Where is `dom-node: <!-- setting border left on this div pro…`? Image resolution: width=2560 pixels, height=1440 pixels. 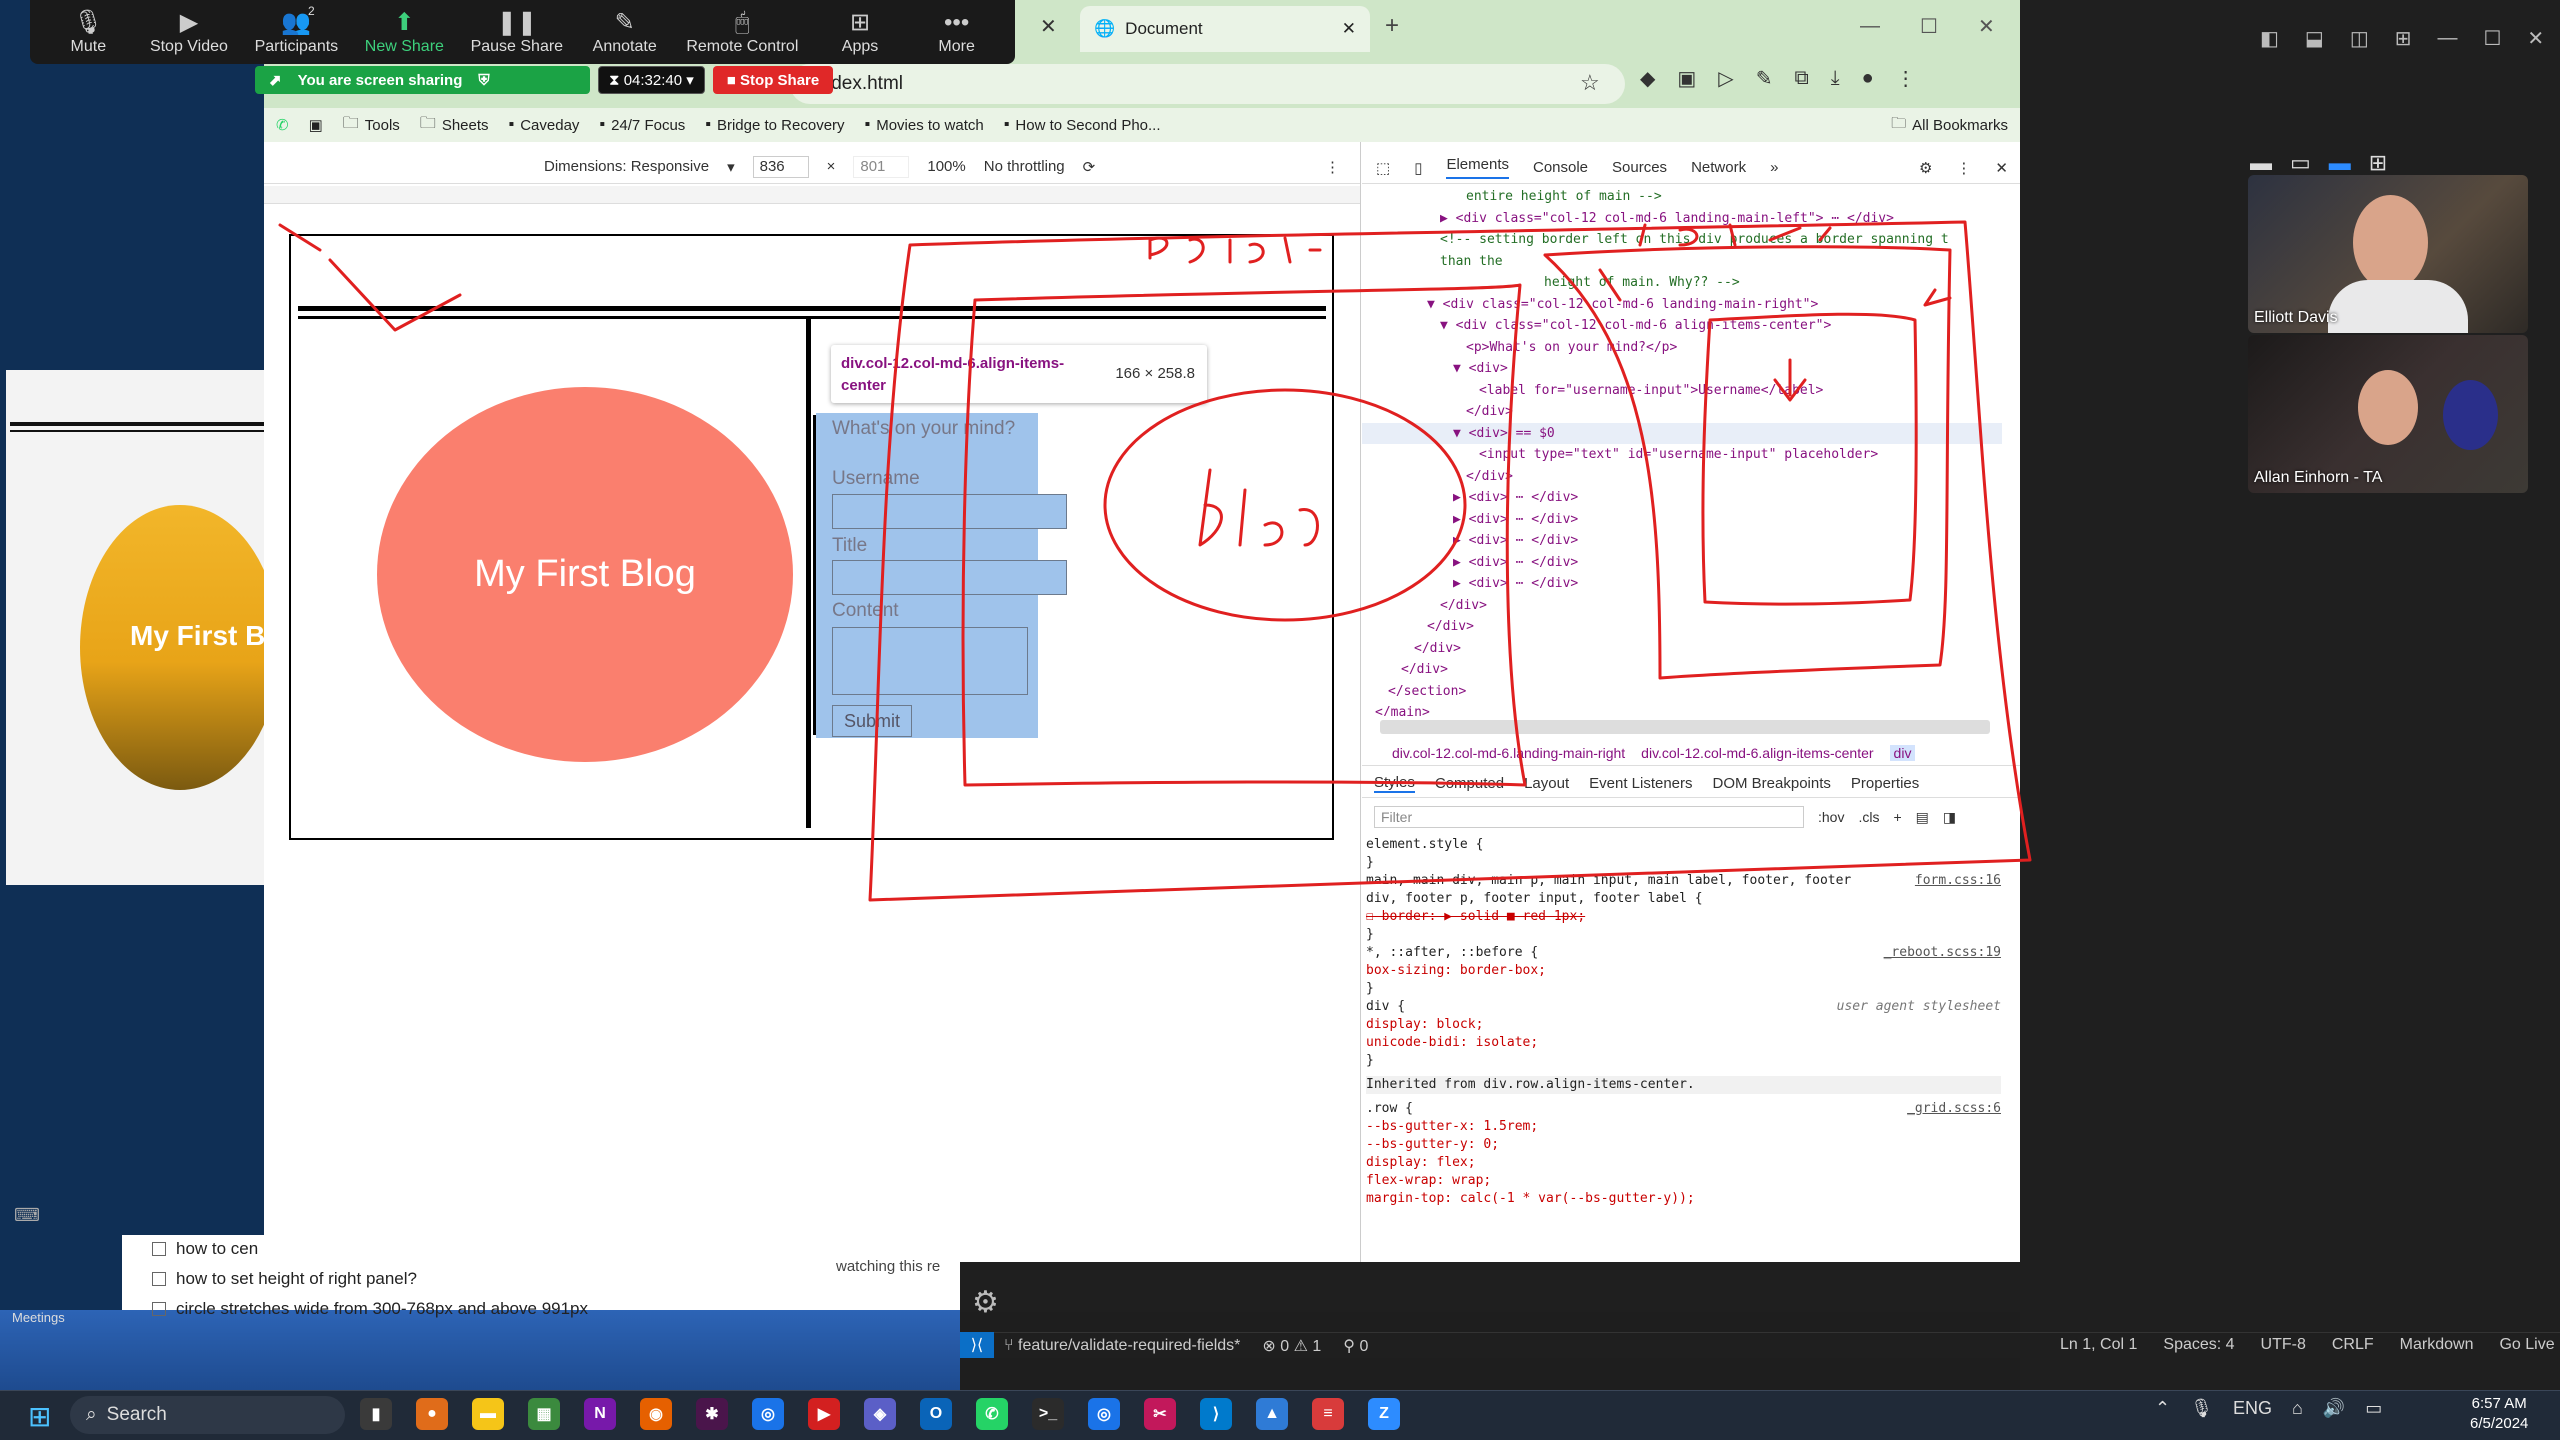 dom-node: <!-- setting border left on this div pro… is located at coordinates (1682, 240).